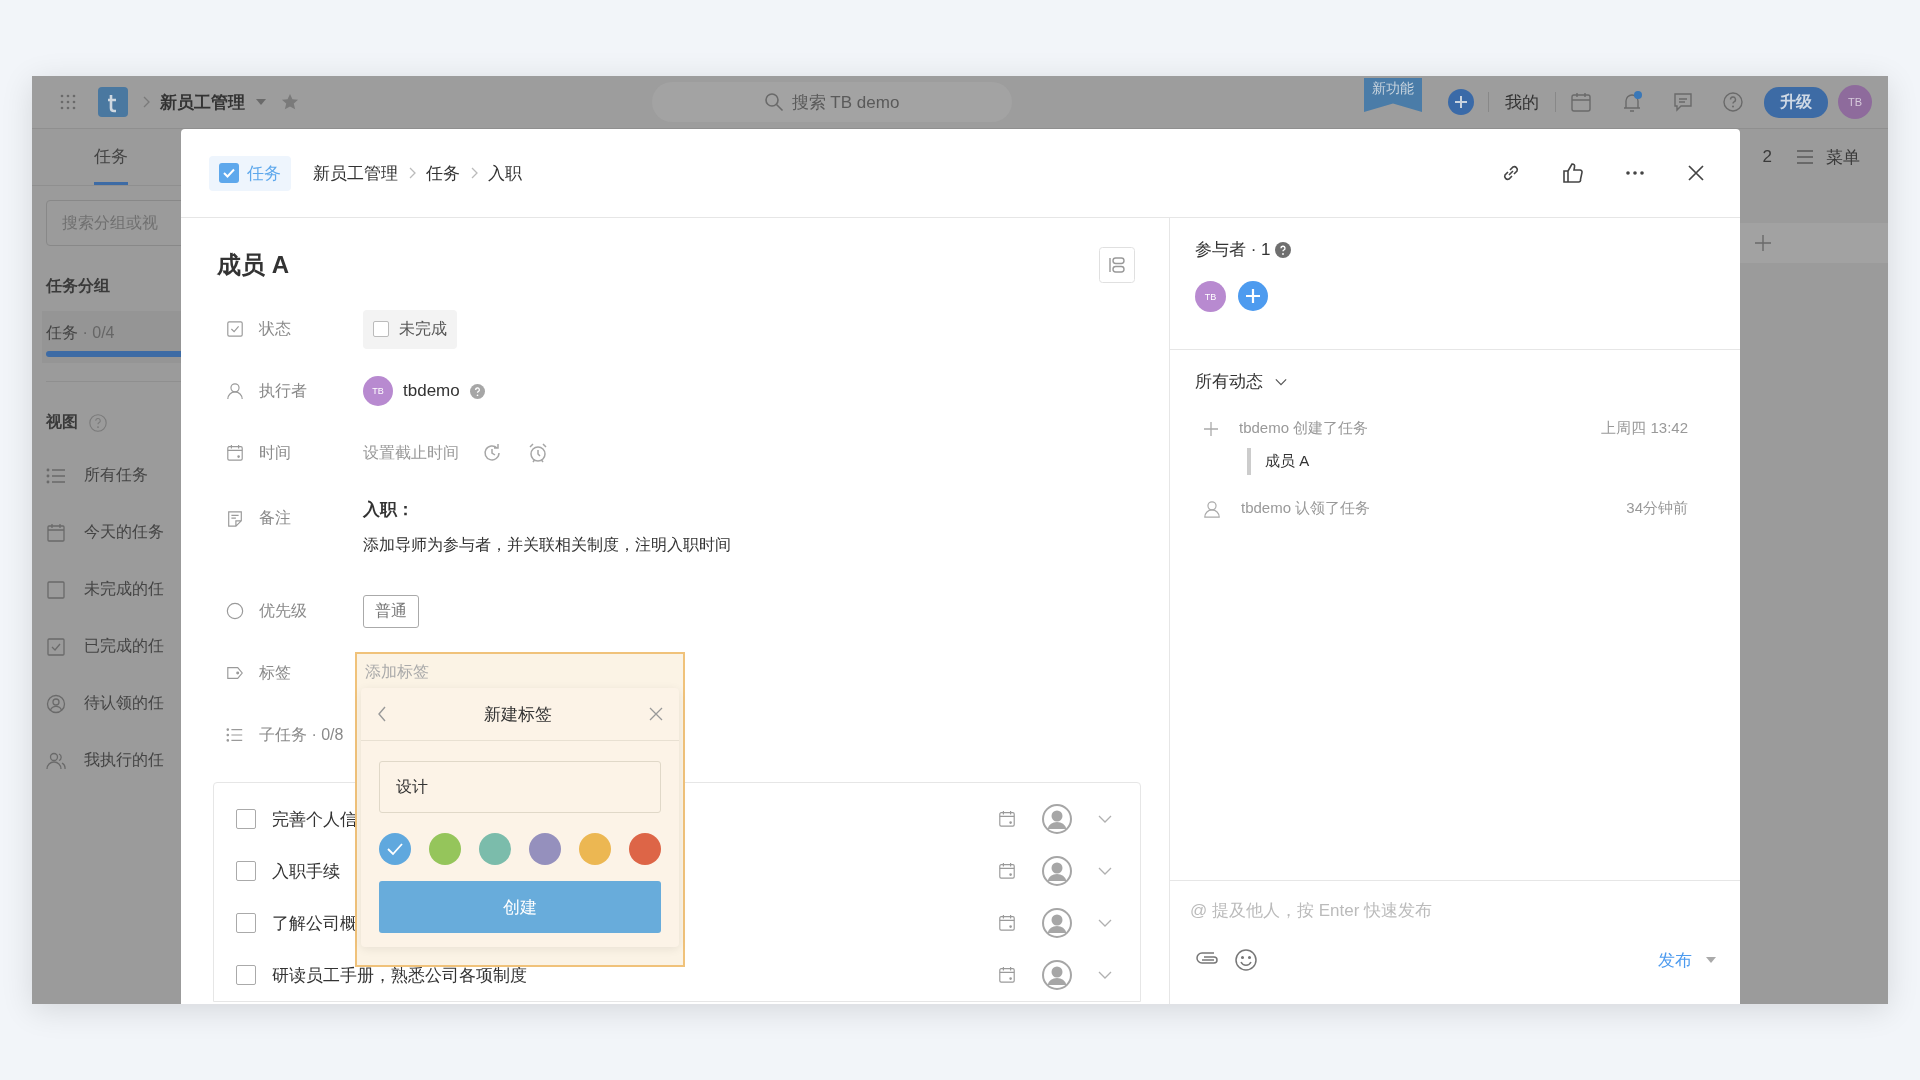  Describe the element at coordinates (1233, 250) in the screenshot. I see `participants-title: 参与者 · 1` at that location.